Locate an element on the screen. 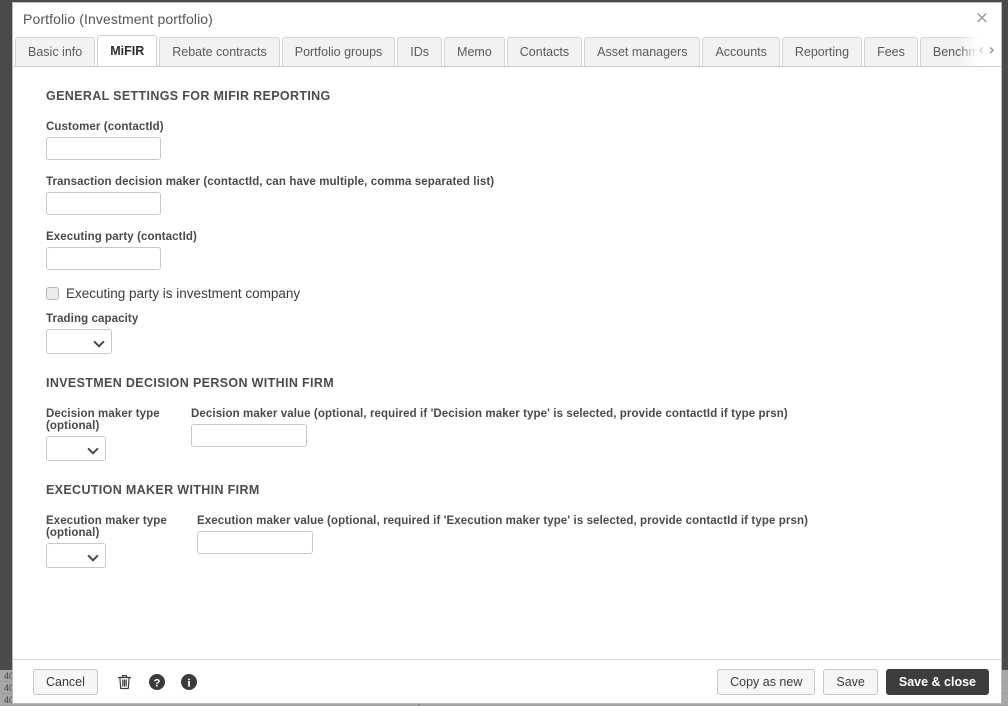 This screenshot has height=706, width=1008. footer-icon-group: ? i is located at coordinates (162, 682).